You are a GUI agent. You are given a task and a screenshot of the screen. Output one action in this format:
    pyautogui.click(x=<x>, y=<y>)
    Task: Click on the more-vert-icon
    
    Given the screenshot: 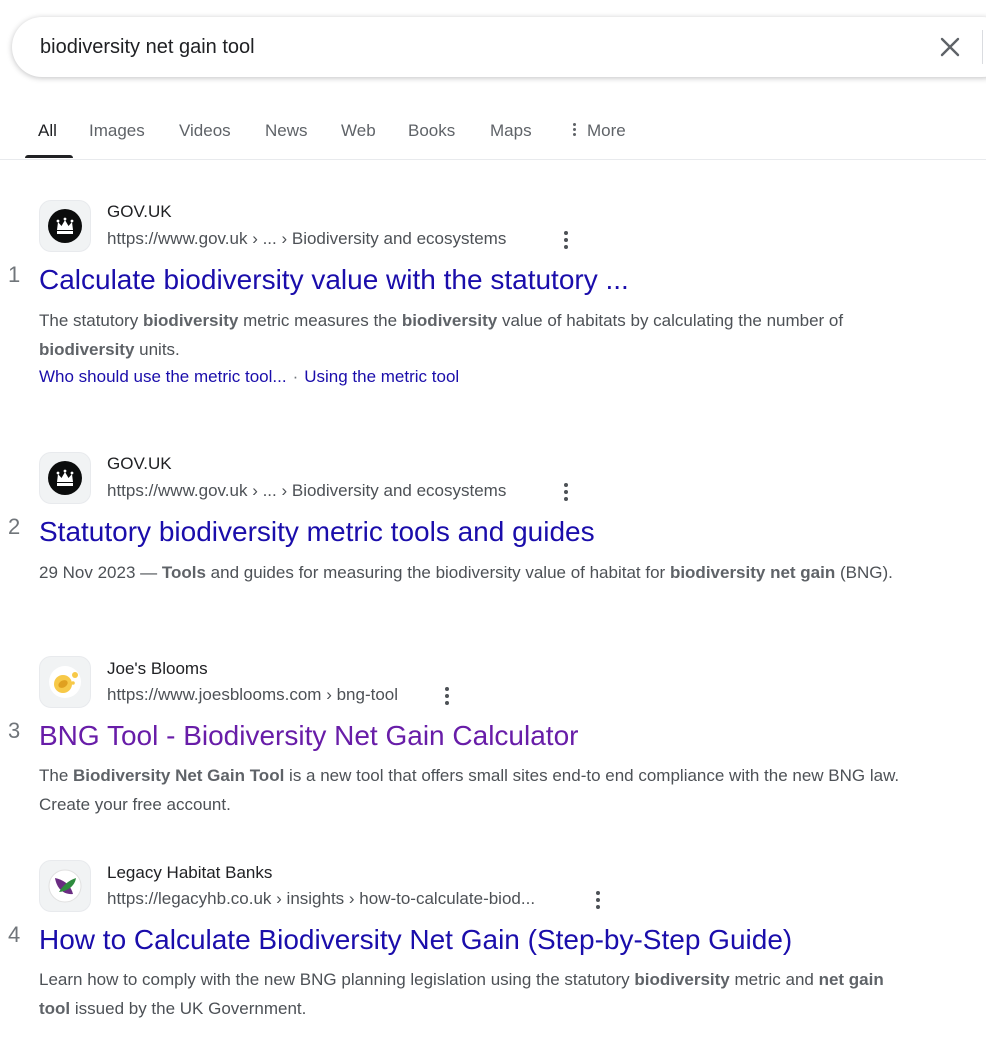 What is the action you would take?
    pyautogui.click(x=575, y=129)
    